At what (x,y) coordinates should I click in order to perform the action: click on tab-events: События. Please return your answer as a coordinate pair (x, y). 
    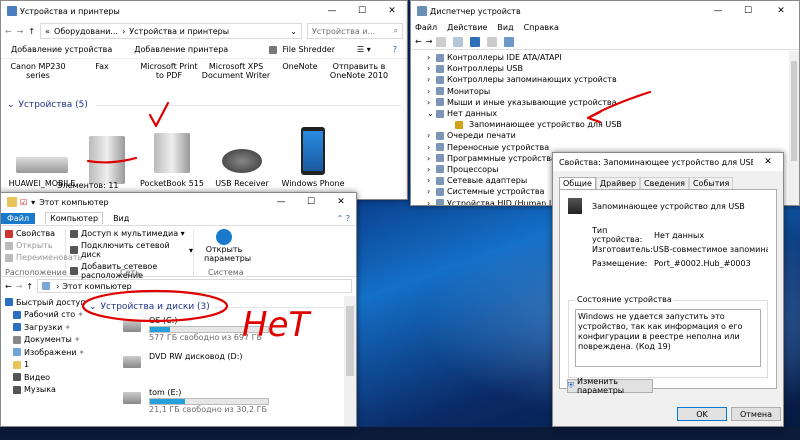
    Looking at the image, I should click on (711, 183).